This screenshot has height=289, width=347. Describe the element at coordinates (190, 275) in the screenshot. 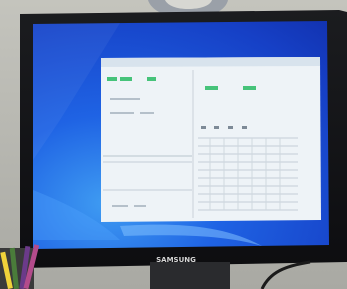

I see `monitor-stand` at that location.